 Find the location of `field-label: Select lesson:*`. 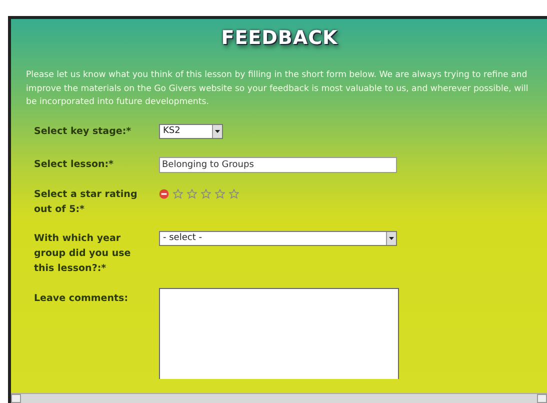

field-label: Select lesson:* is located at coordinates (74, 165).